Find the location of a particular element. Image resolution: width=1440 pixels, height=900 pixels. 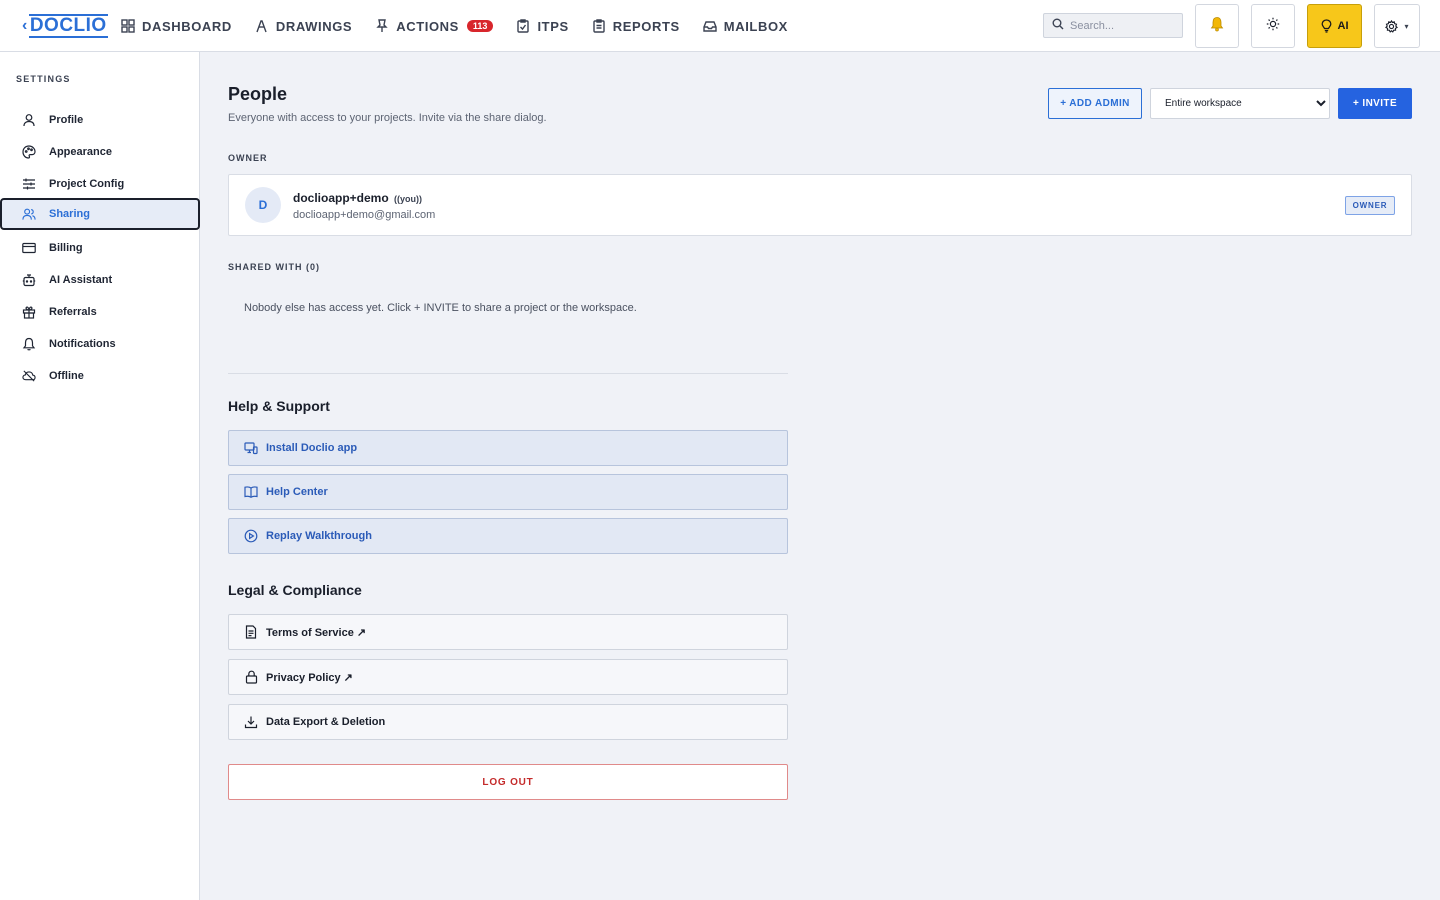

data-export-deletion-link: Data Export & Deletion is located at coordinates (508, 722).